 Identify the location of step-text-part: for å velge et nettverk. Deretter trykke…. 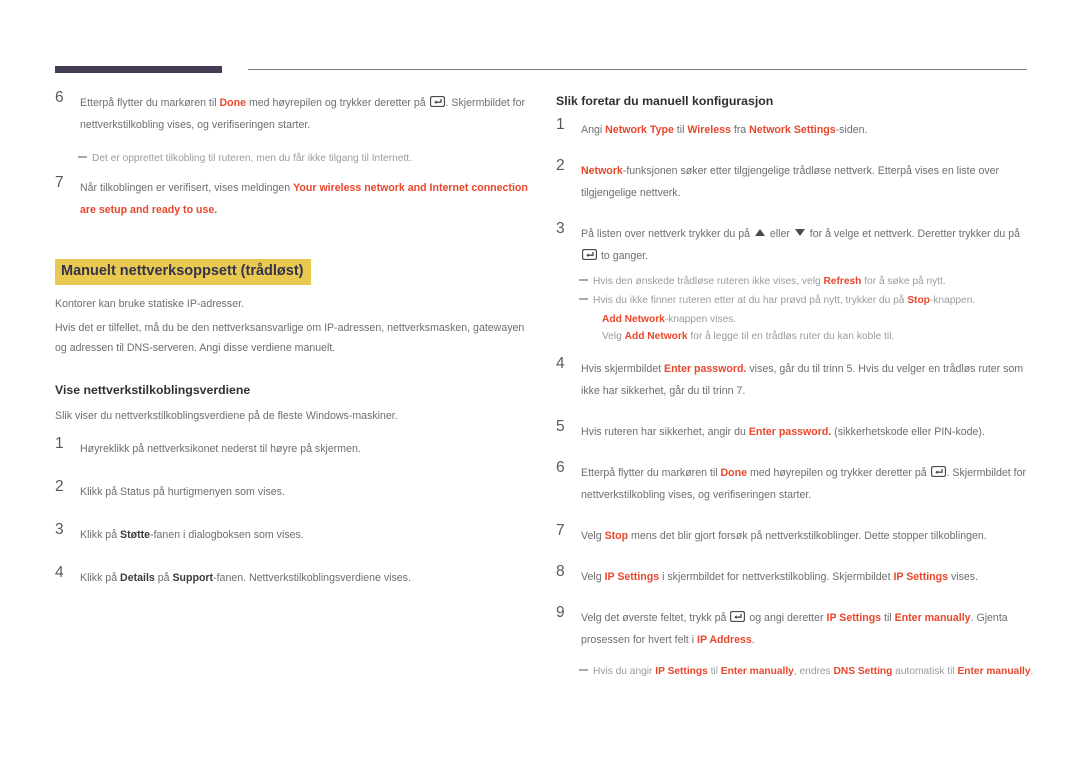
(913, 234).